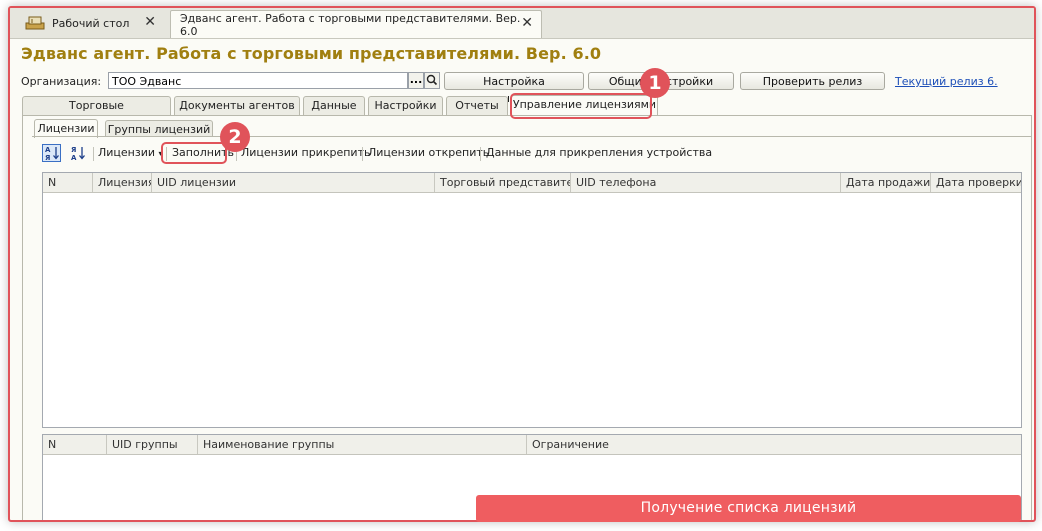  I want to click on tab-sales-reps: Торговые представители, so click(96, 113).